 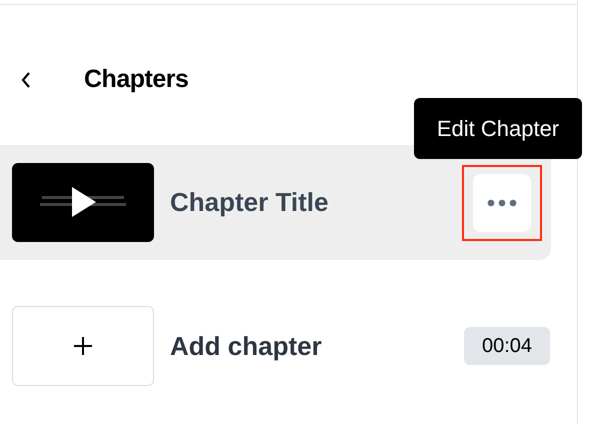 I want to click on more-icon, so click(x=502, y=202).